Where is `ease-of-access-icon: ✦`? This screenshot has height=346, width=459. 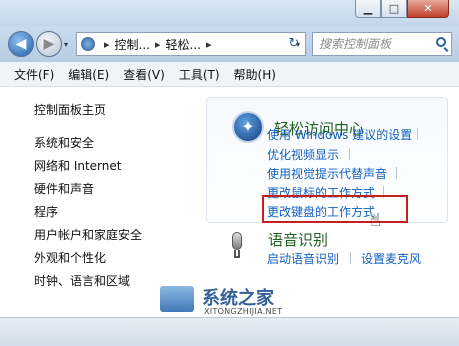 ease-of-access-icon: ✦ is located at coordinates (248, 127).